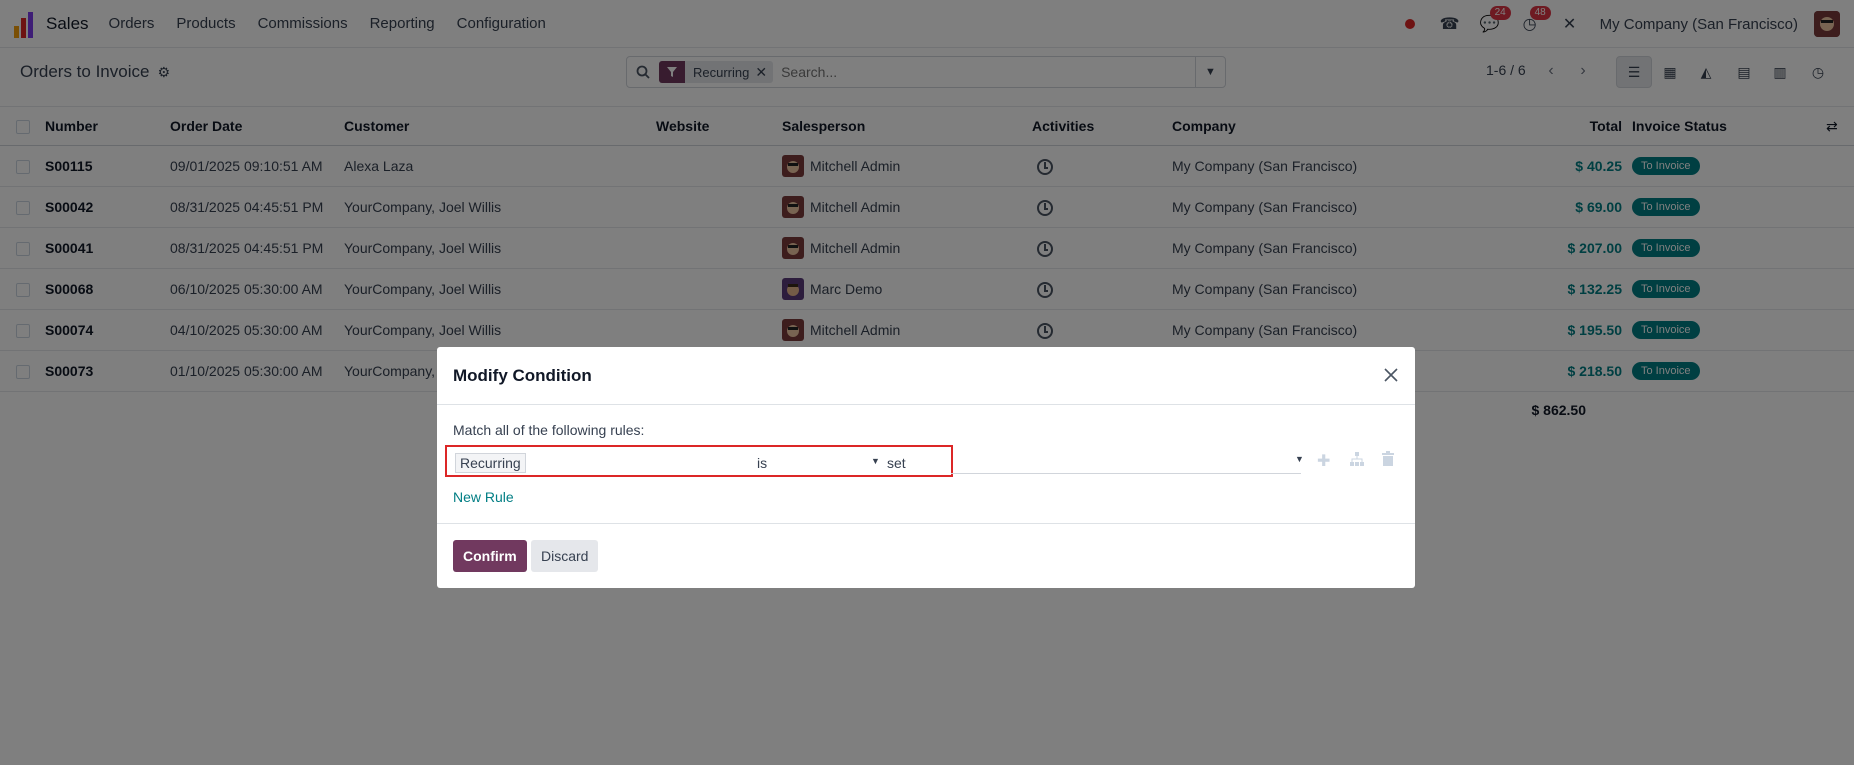 This screenshot has width=1854, height=765. What do you see at coordinates (1126, 473) in the screenshot?
I see `value-underline` at bounding box center [1126, 473].